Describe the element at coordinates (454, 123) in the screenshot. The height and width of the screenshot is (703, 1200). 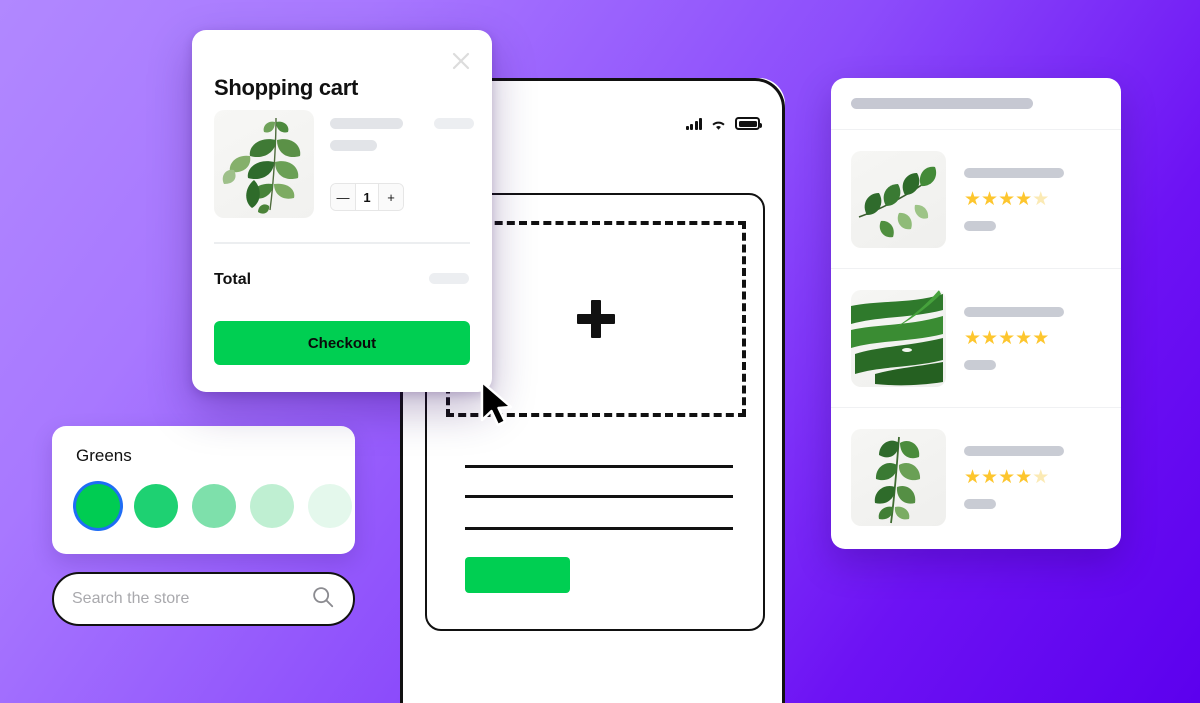
I see `cart-item-price-skeleton` at that location.